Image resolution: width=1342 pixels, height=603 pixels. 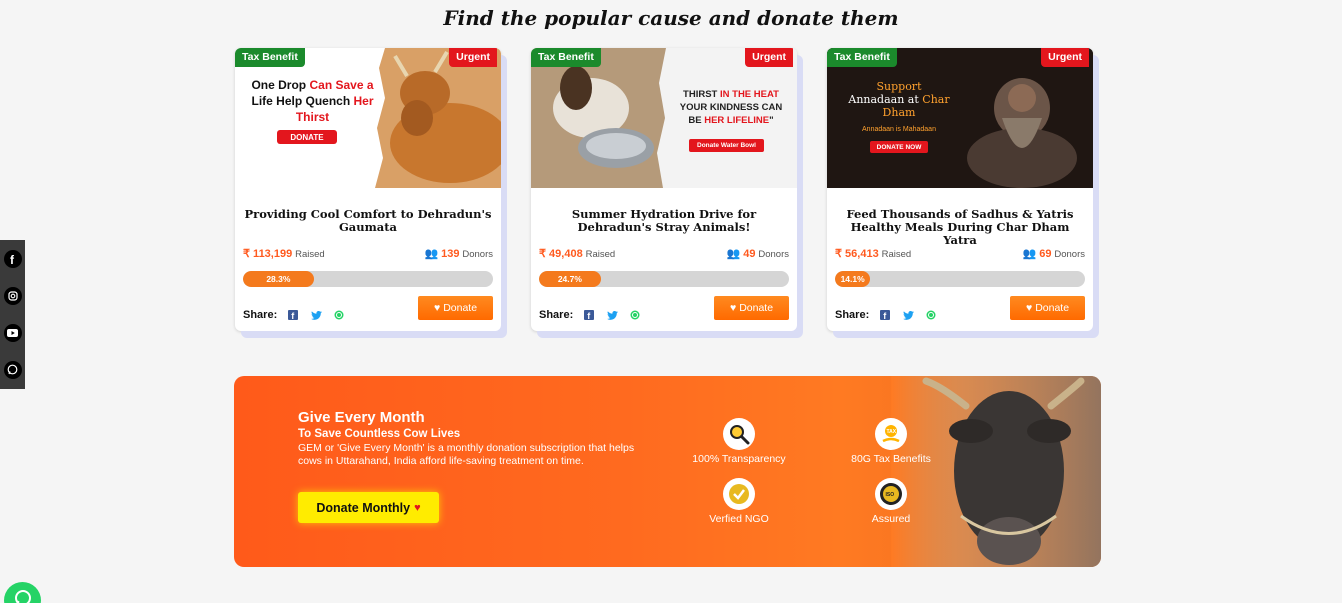 What do you see at coordinates (769, 57) in the screenshot?
I see `urgent-badge: Urgent` at bounding box center [769, 57].